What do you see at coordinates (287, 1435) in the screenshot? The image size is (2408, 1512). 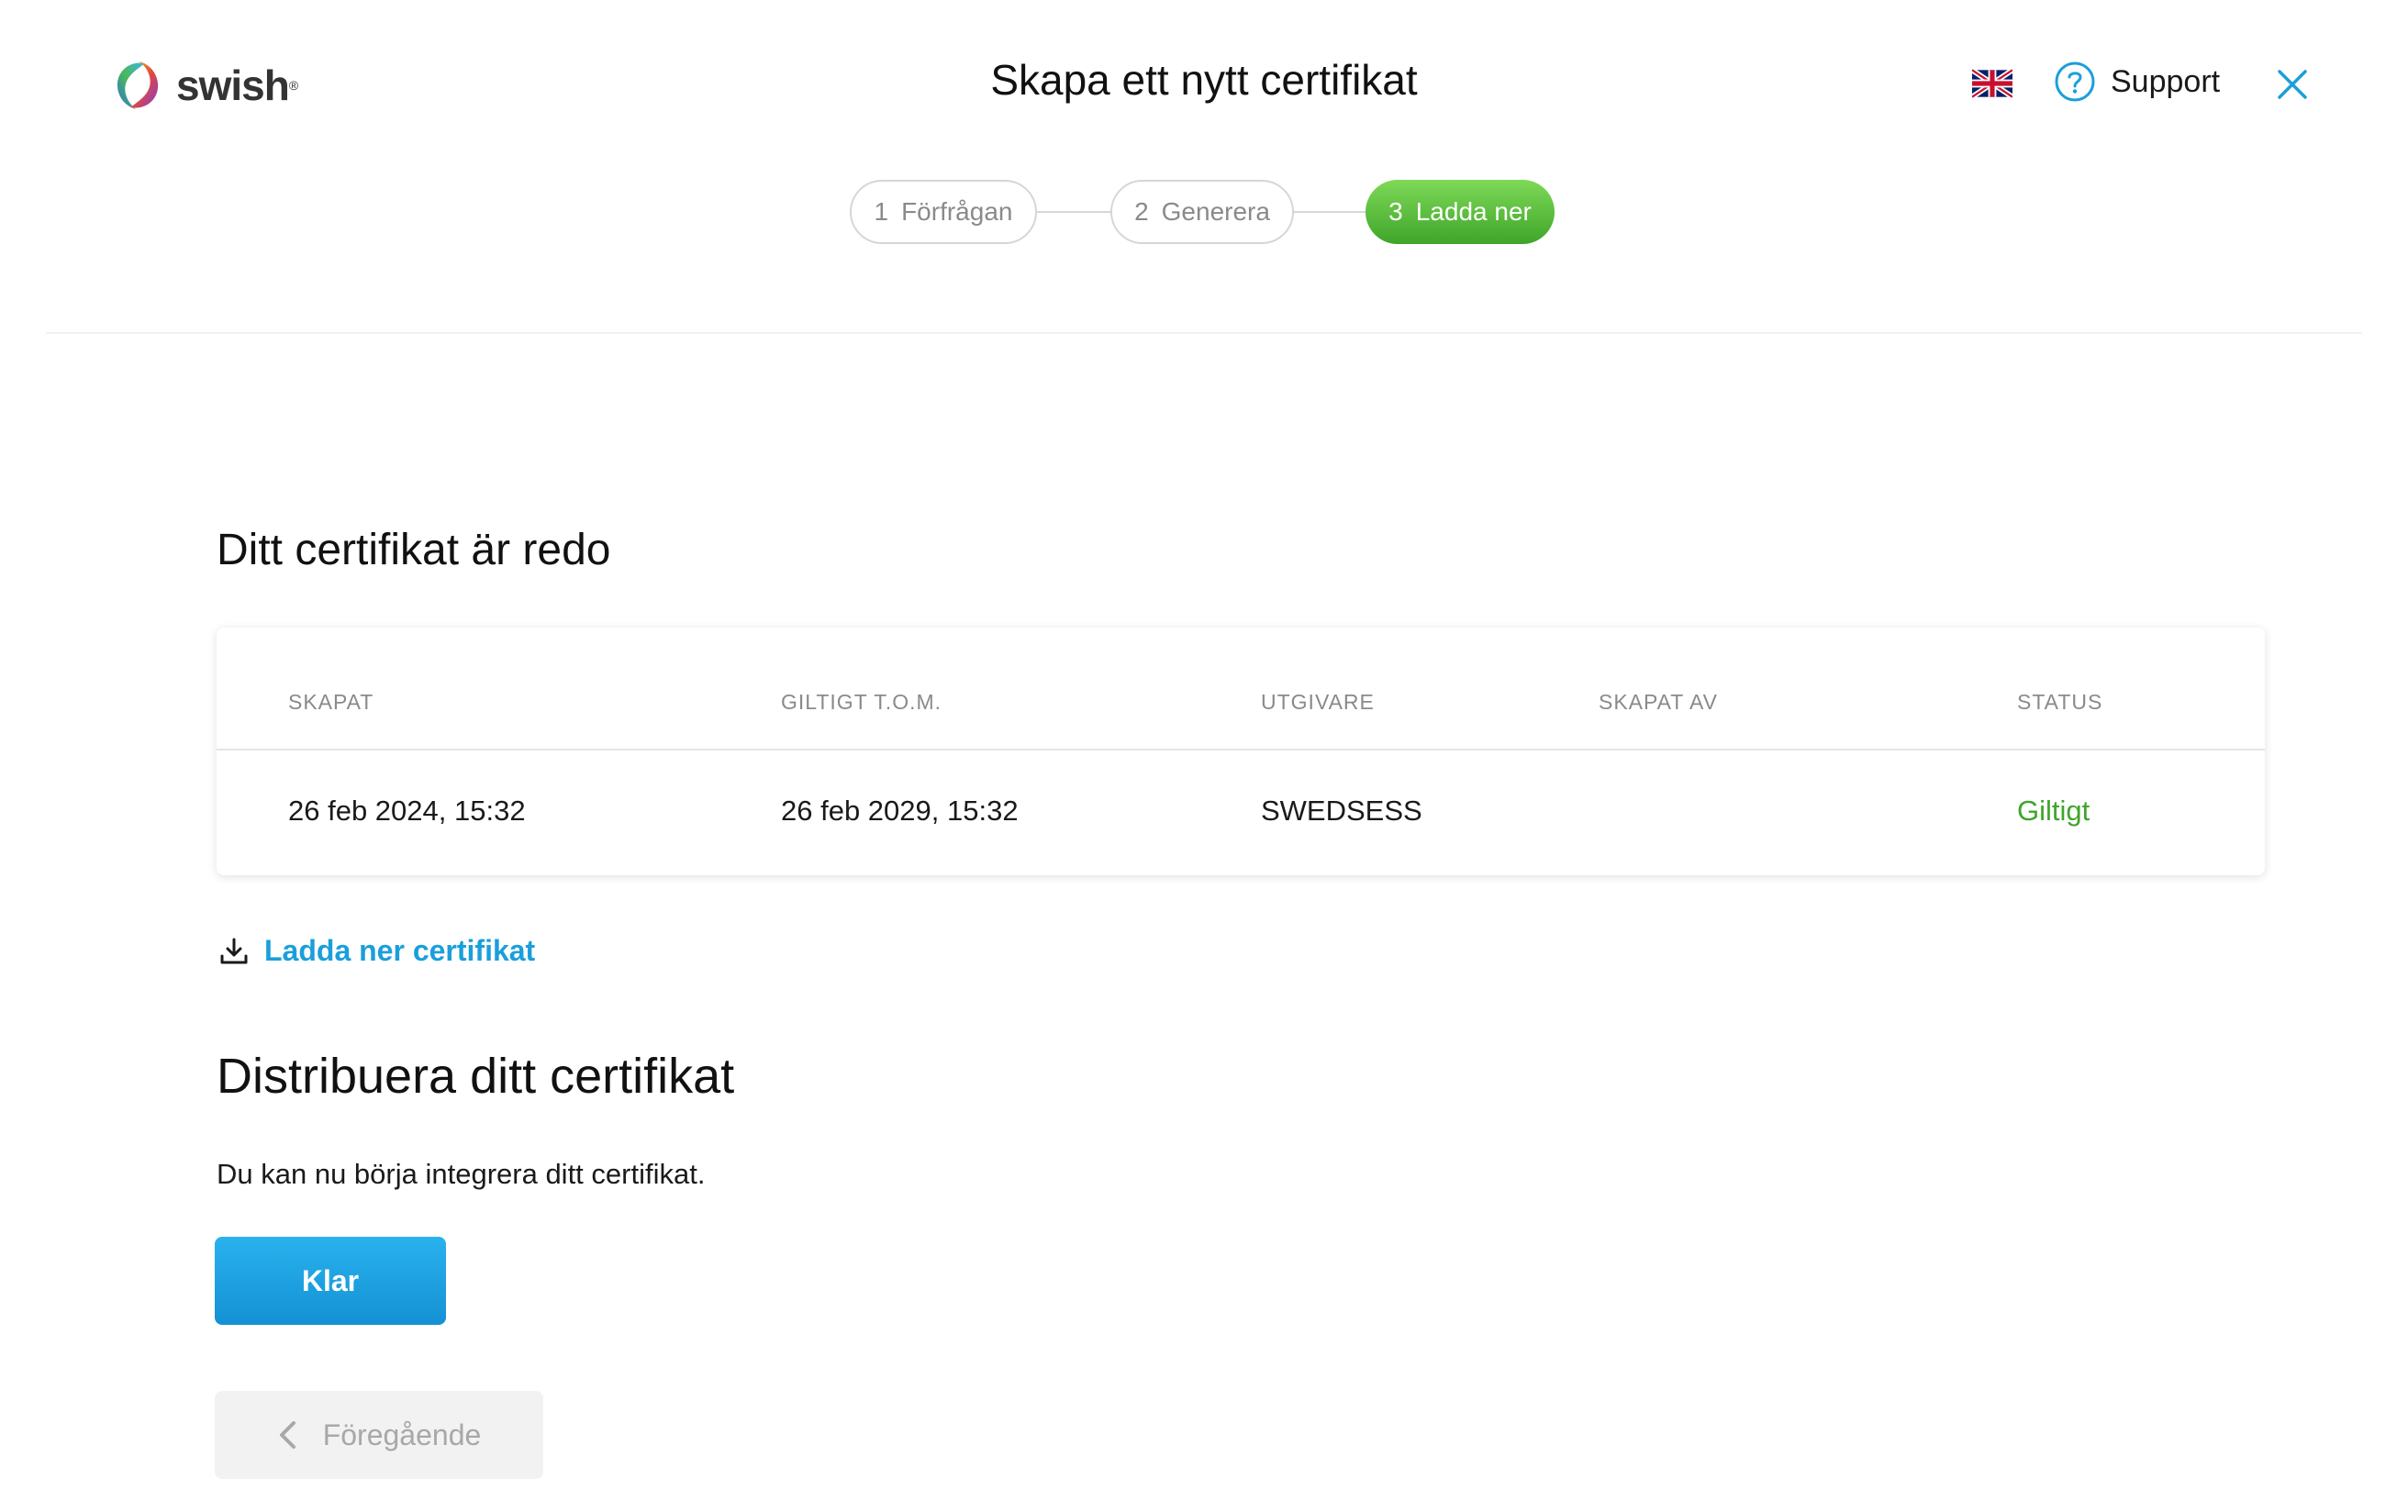 I see `chevron-left-icon` at bounding box center [287, 1435].